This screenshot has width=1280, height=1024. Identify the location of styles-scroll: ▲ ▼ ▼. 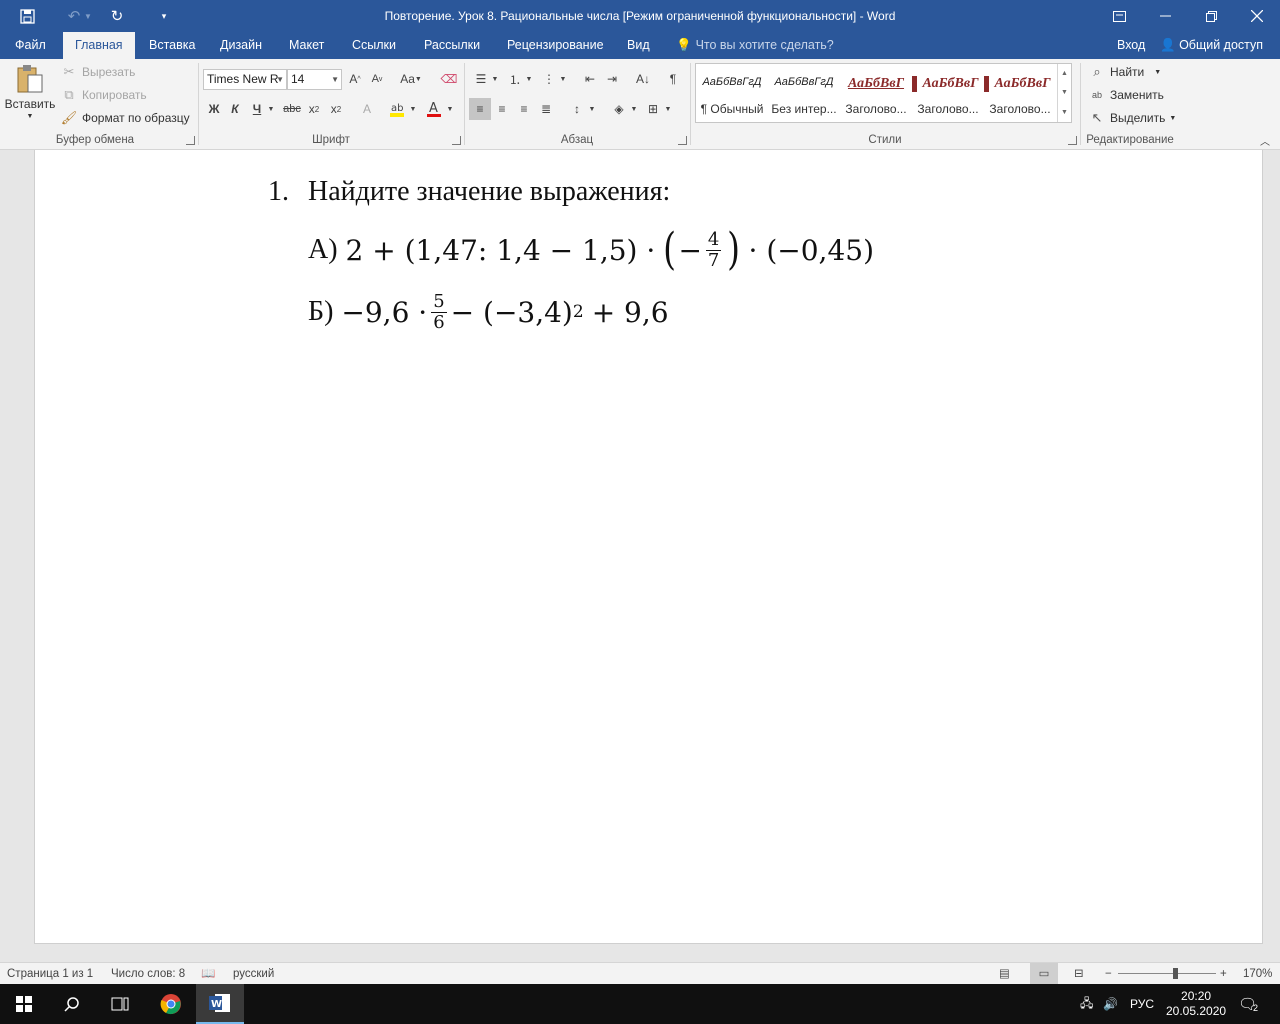
(1064, 93).